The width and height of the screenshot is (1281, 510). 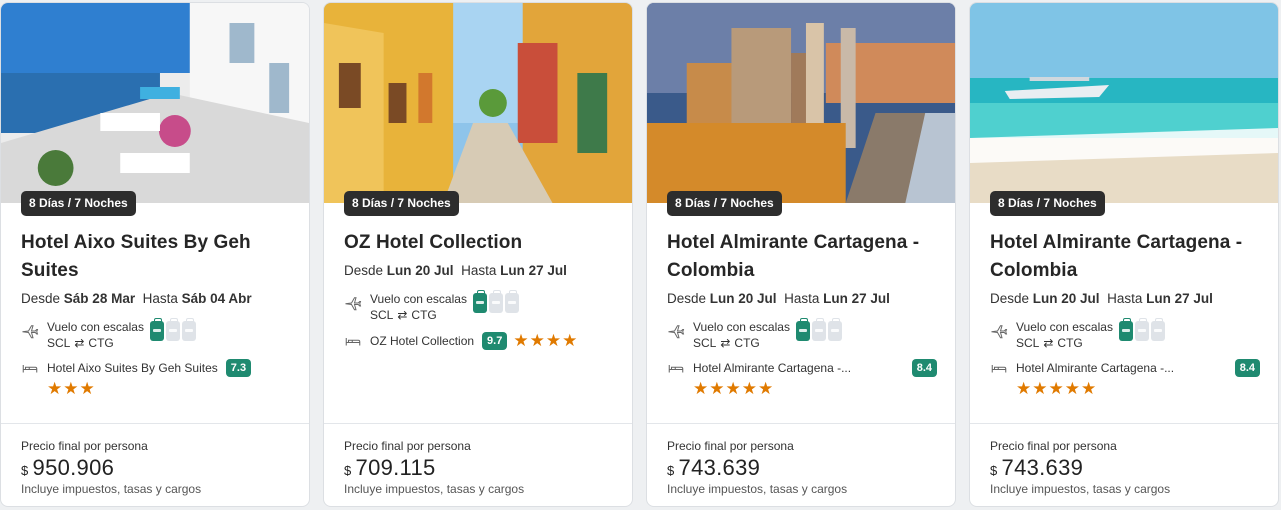 What do you see at coordinates (132, 368) in the screenshot?
I see `hotel-name: Hotel Aixo Suites By Geh Suites` at bounding box center [132, 368].